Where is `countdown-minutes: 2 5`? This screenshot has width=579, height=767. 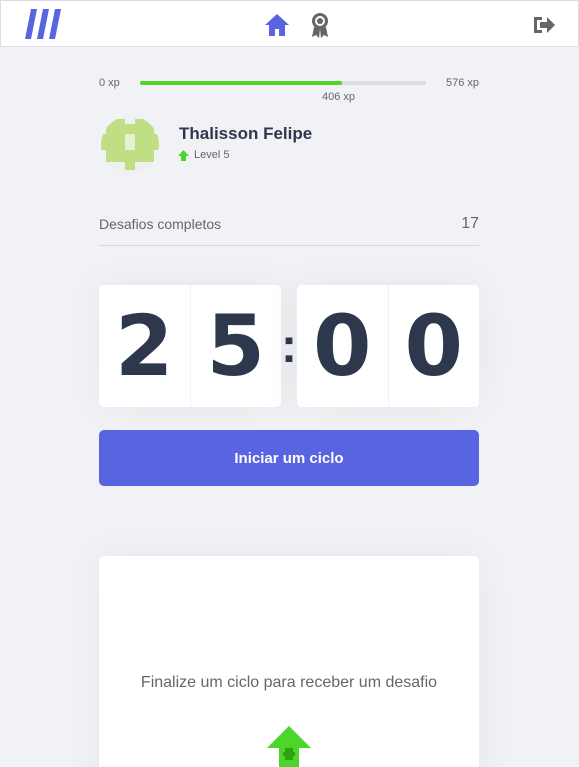 countdown-minutes: 2 5 is located at coordinates (190, 346).